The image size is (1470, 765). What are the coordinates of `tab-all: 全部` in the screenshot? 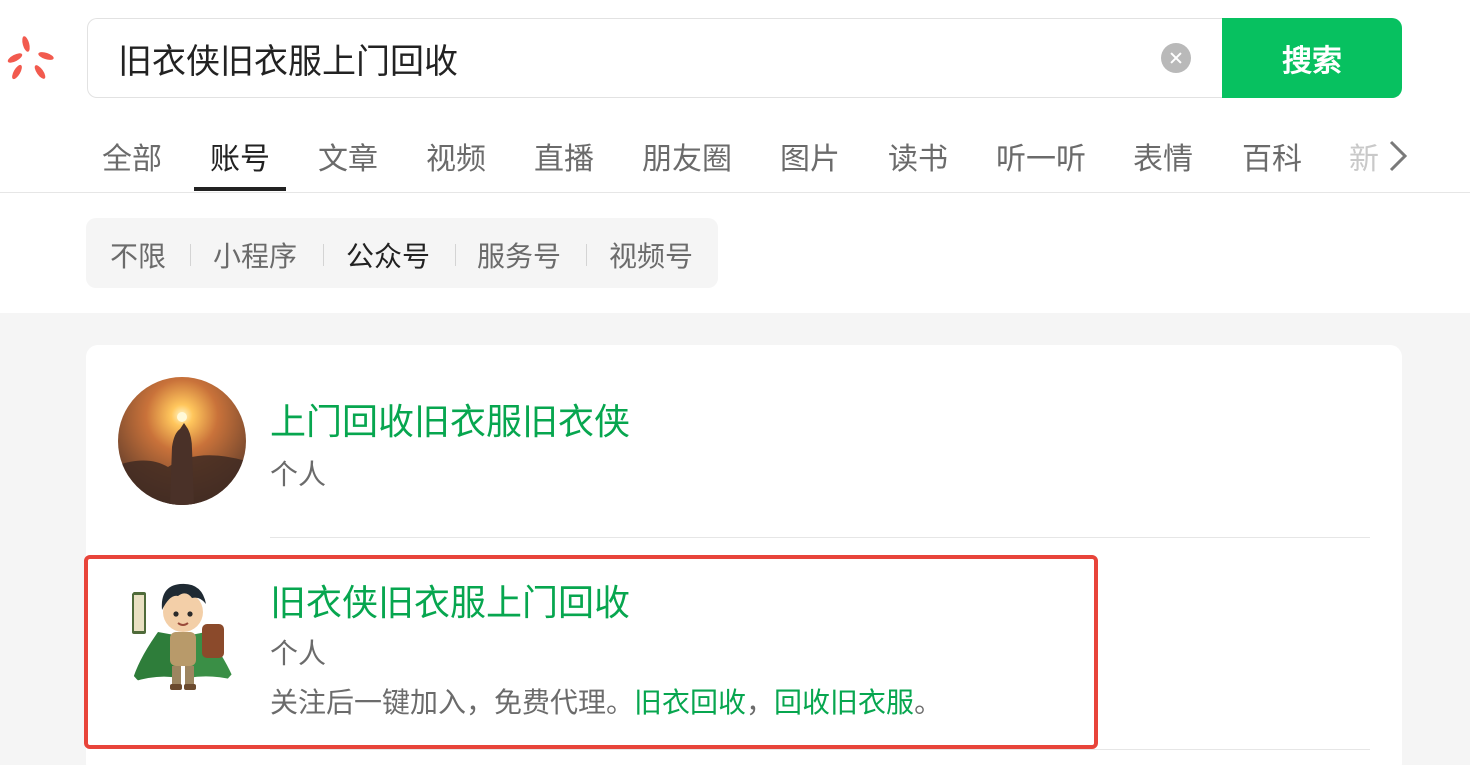 It's located at (132, 156).